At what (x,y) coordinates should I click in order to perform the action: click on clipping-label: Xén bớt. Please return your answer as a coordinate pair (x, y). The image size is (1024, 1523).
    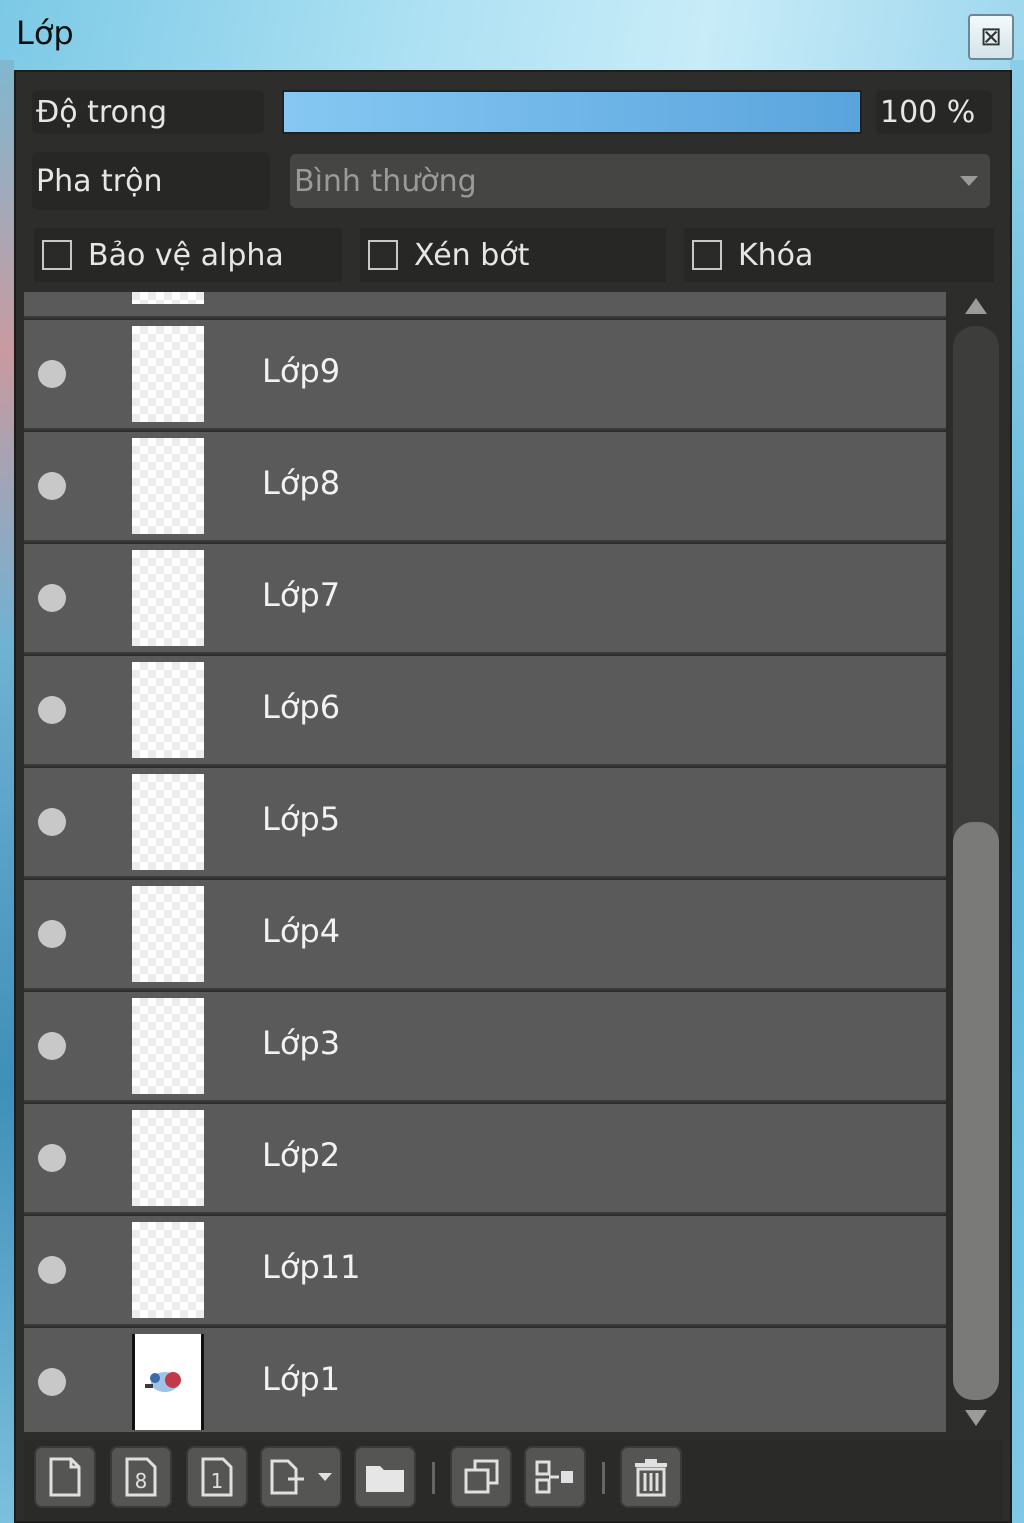
    Looking at the image, I should click on (472, 255).